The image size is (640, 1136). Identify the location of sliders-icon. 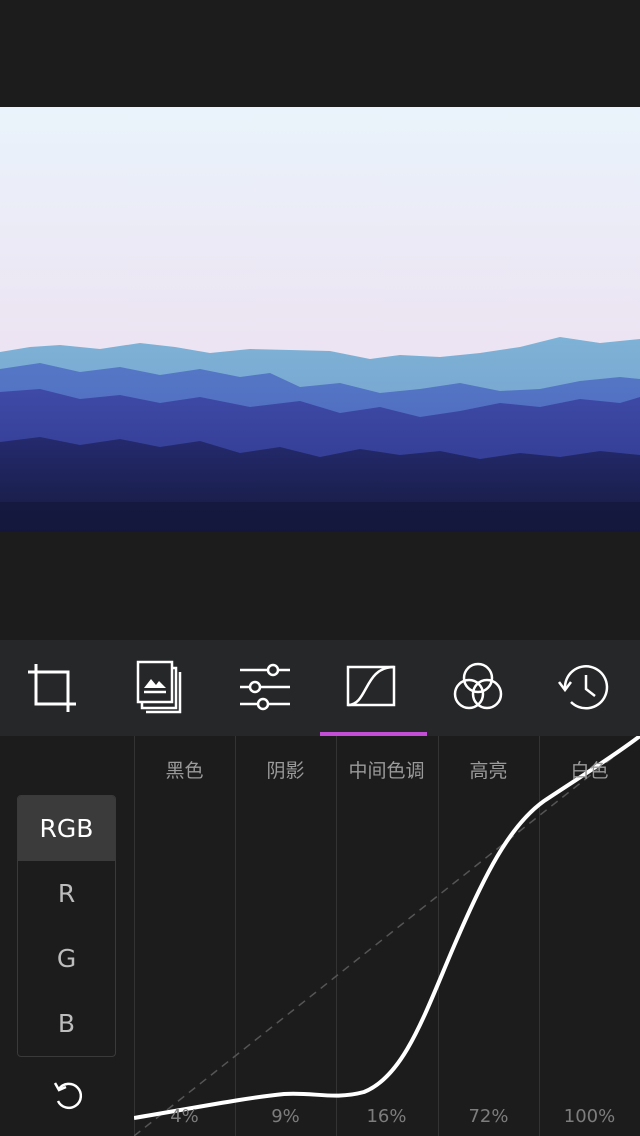
(265, 687).